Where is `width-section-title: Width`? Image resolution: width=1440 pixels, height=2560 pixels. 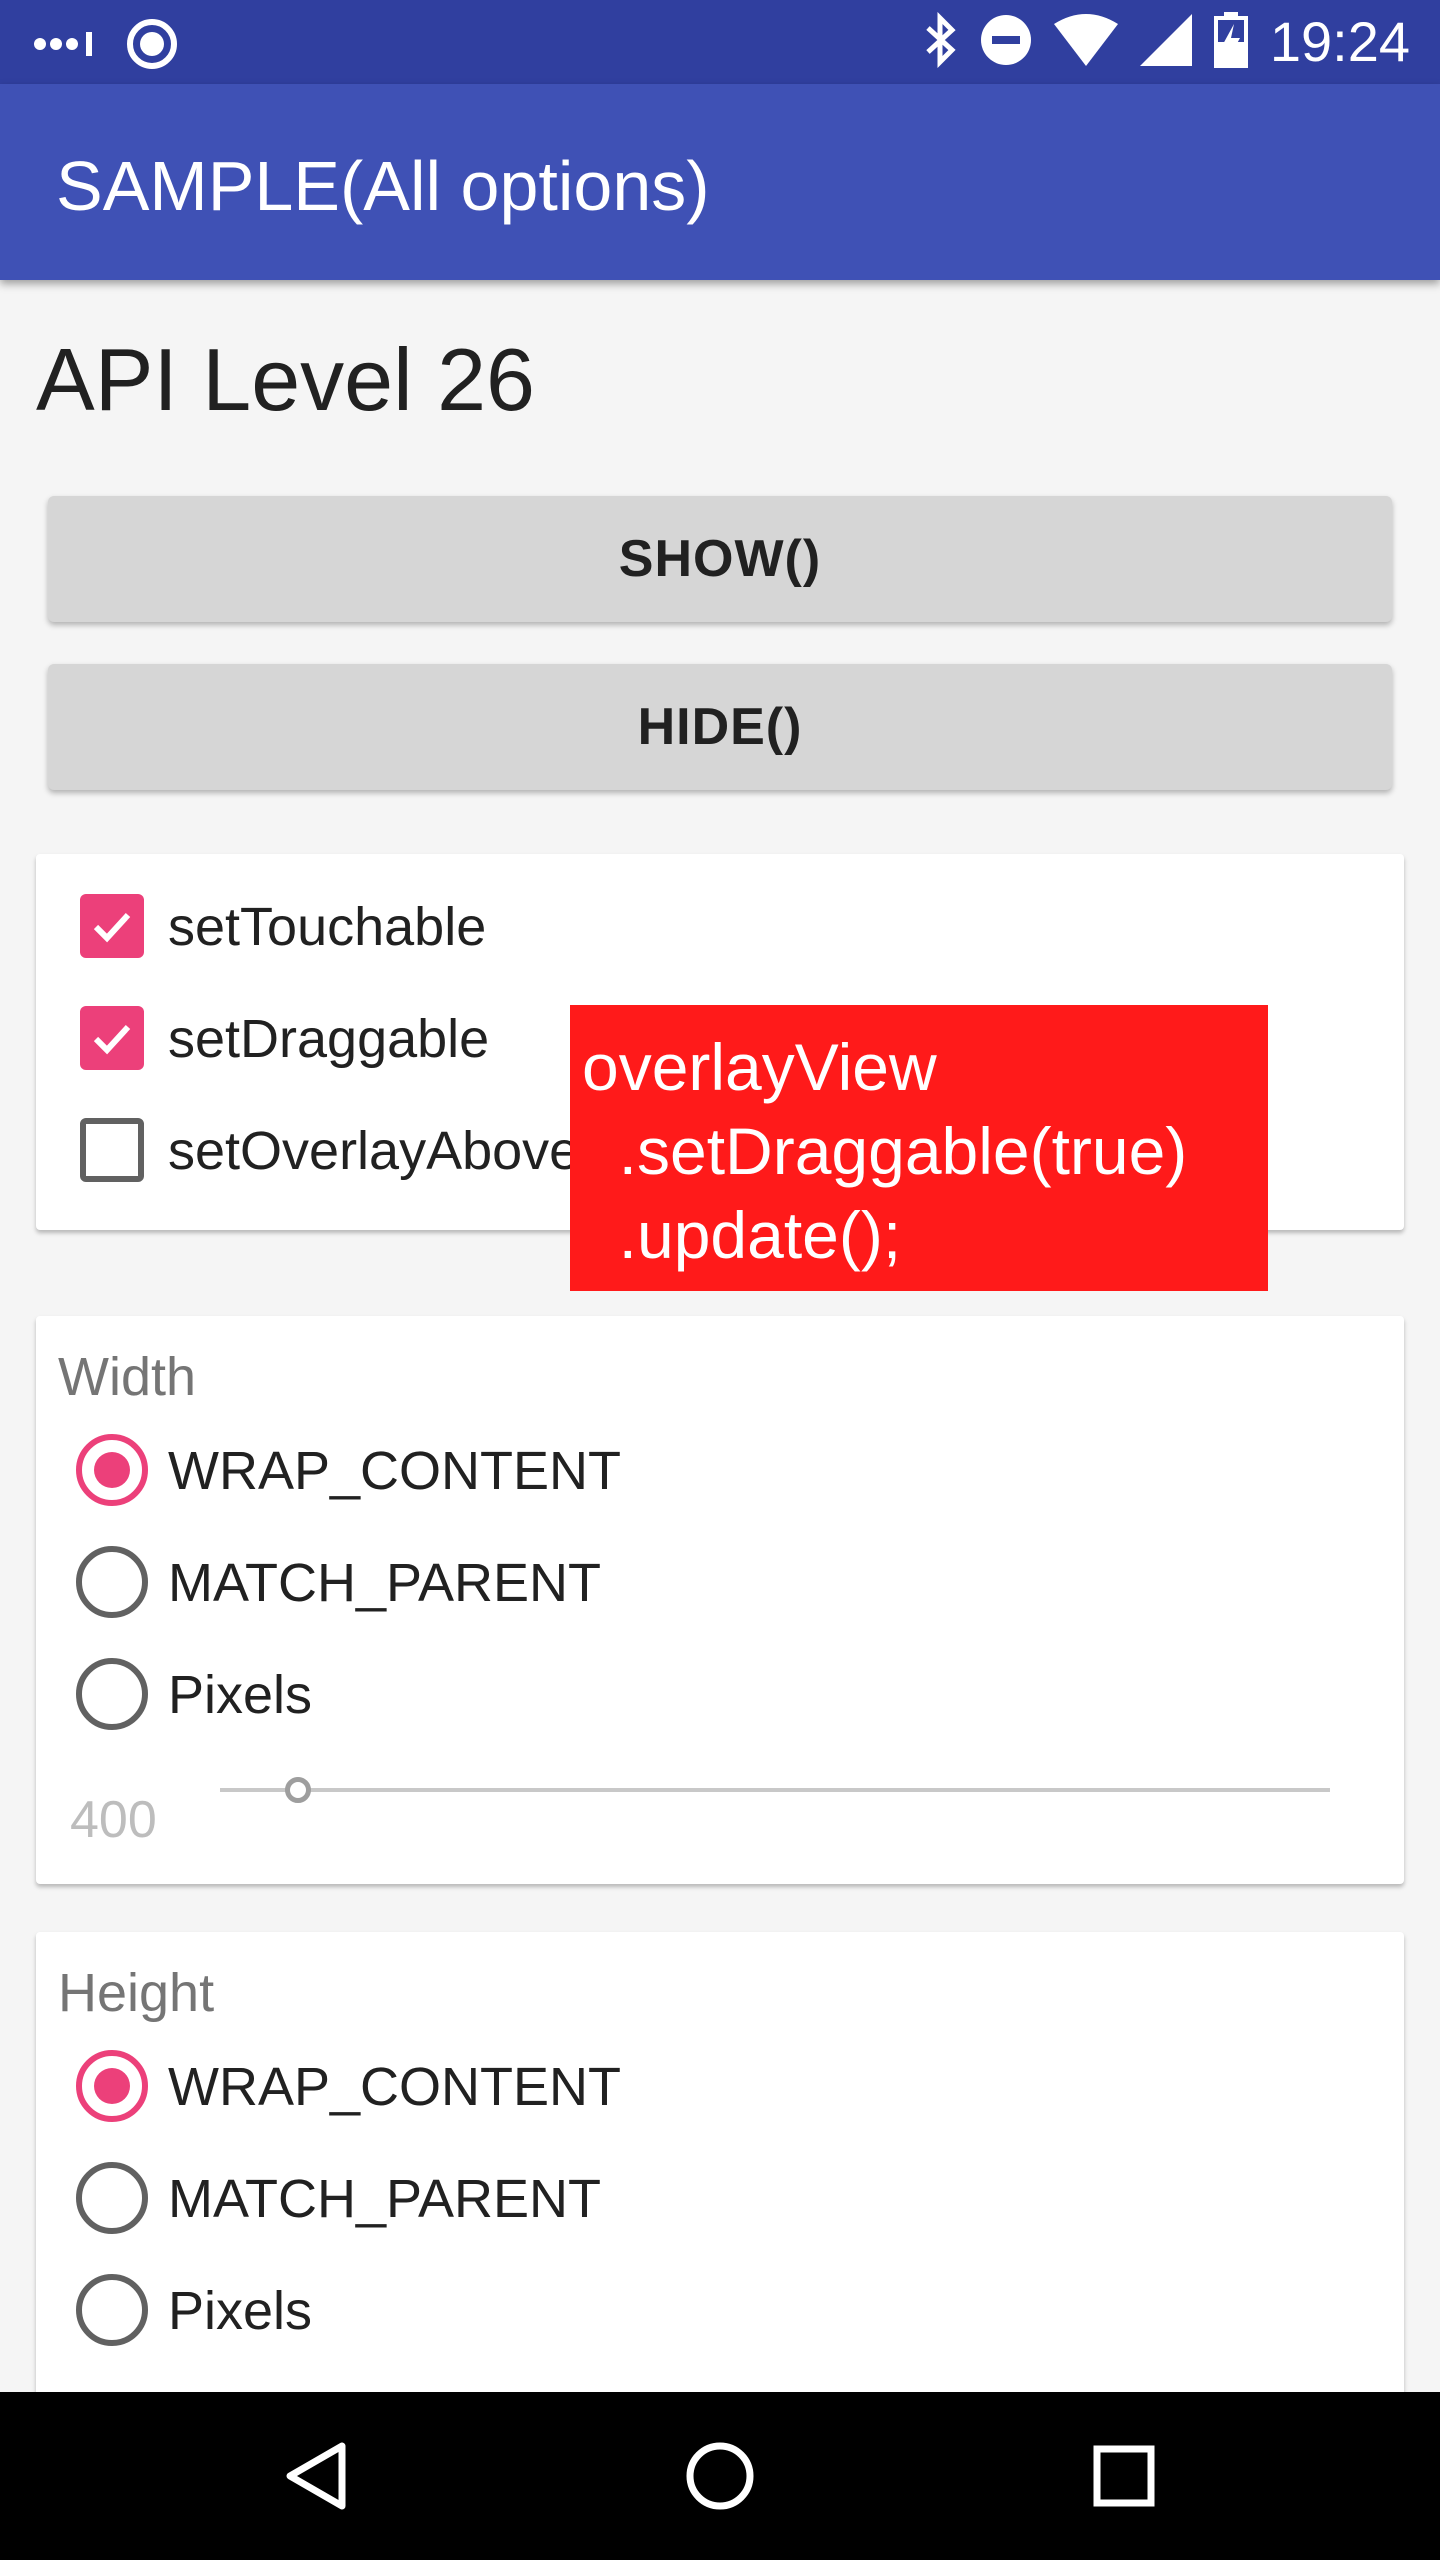
width-section-title: Width is located at coordinates (127, 1377).